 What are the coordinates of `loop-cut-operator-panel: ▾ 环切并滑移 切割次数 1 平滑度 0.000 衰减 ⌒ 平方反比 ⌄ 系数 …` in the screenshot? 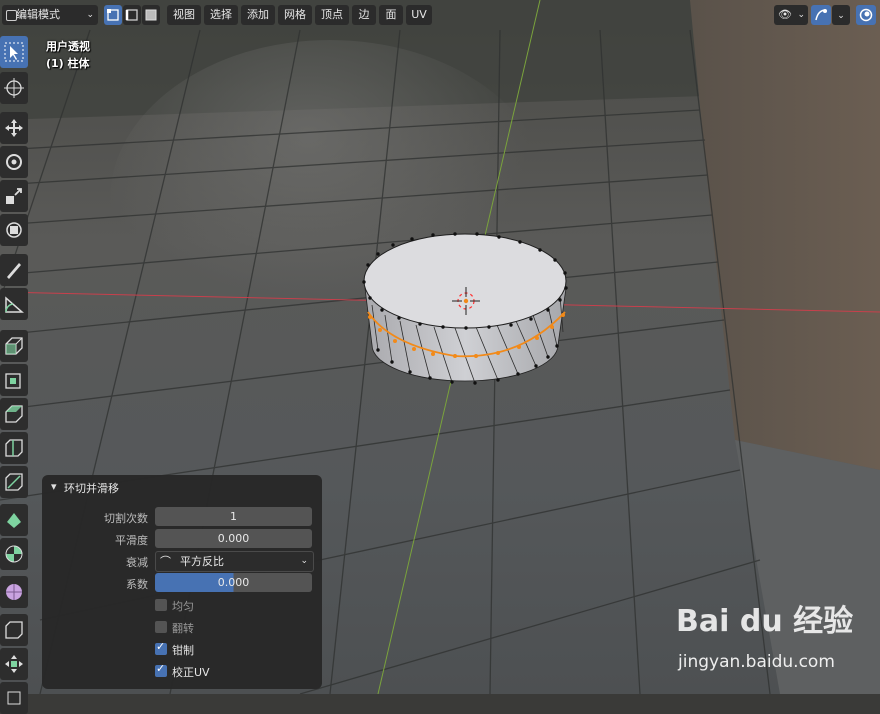 It's located at (182, 582).